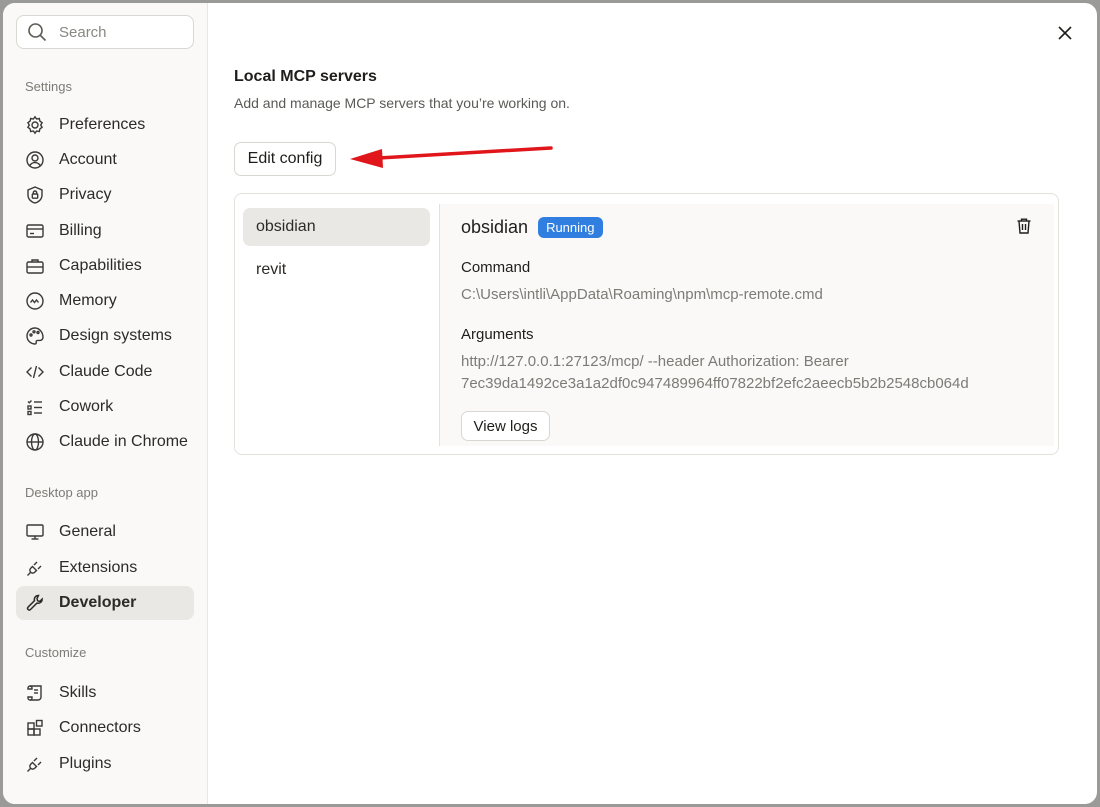 The height and width of the screenshot is (807, 1100). I want to click on gear-icon, so click(35, 125).